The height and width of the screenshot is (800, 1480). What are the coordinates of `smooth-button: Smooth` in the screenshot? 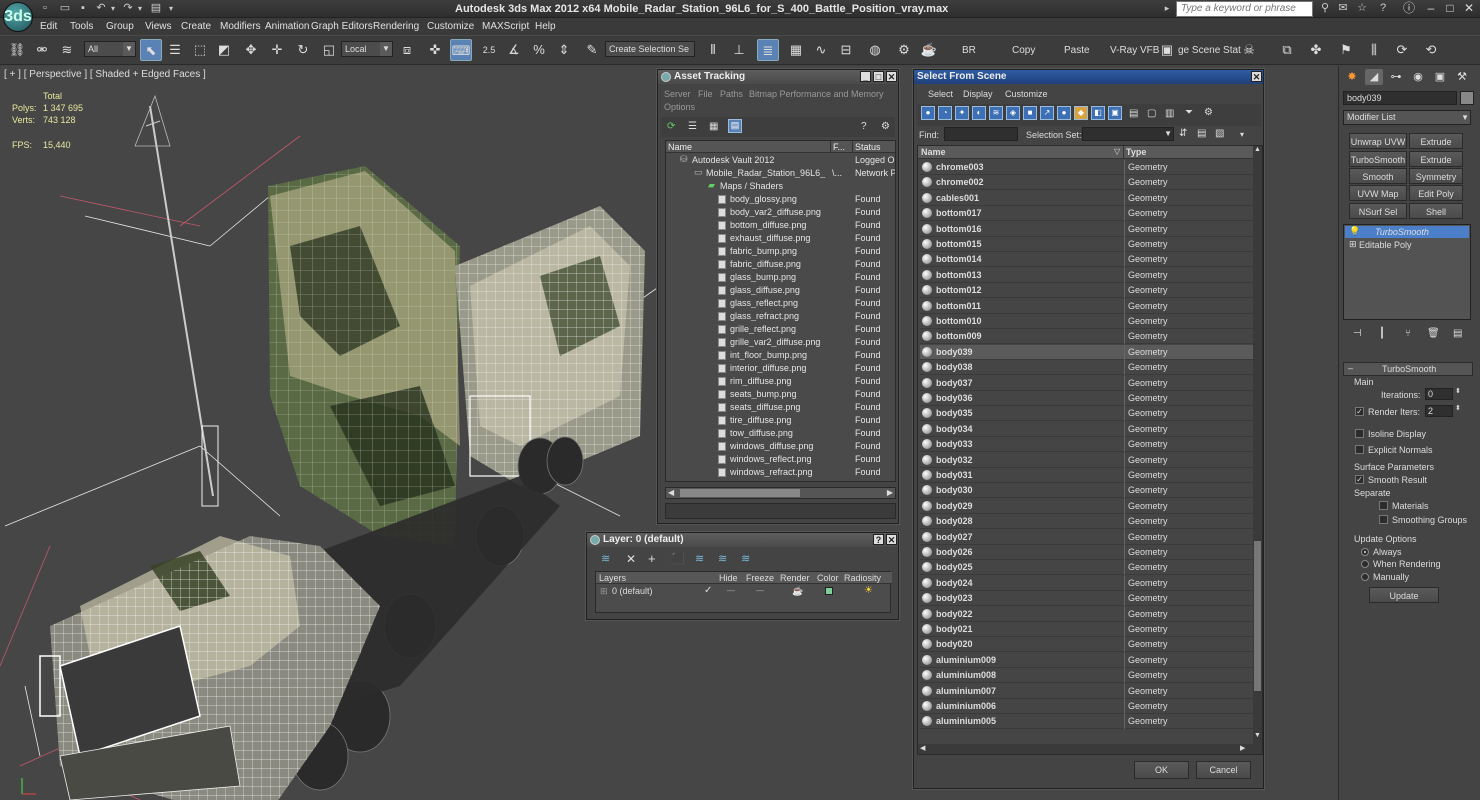 It's located at (1378, 176).